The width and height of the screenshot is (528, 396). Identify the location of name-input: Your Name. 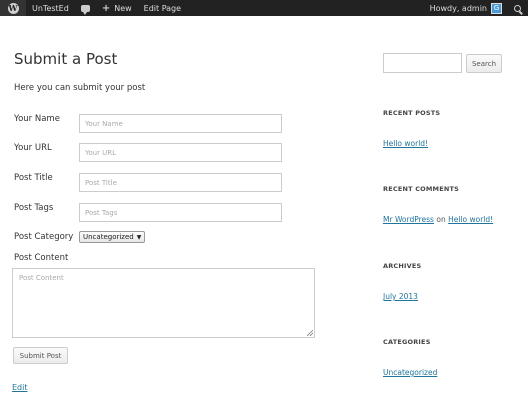
(180, 123).